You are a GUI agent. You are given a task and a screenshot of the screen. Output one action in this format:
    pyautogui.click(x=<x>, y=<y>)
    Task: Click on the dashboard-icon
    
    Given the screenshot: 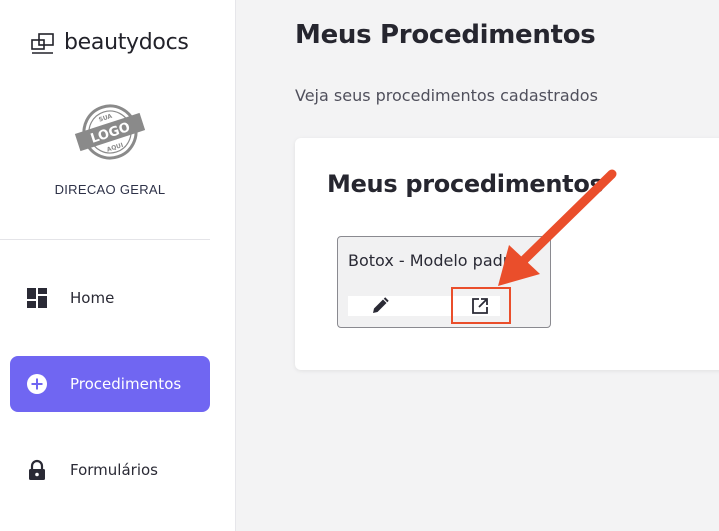 What is the action you would take?
    pyautogui.click(x=37, y=298)
    